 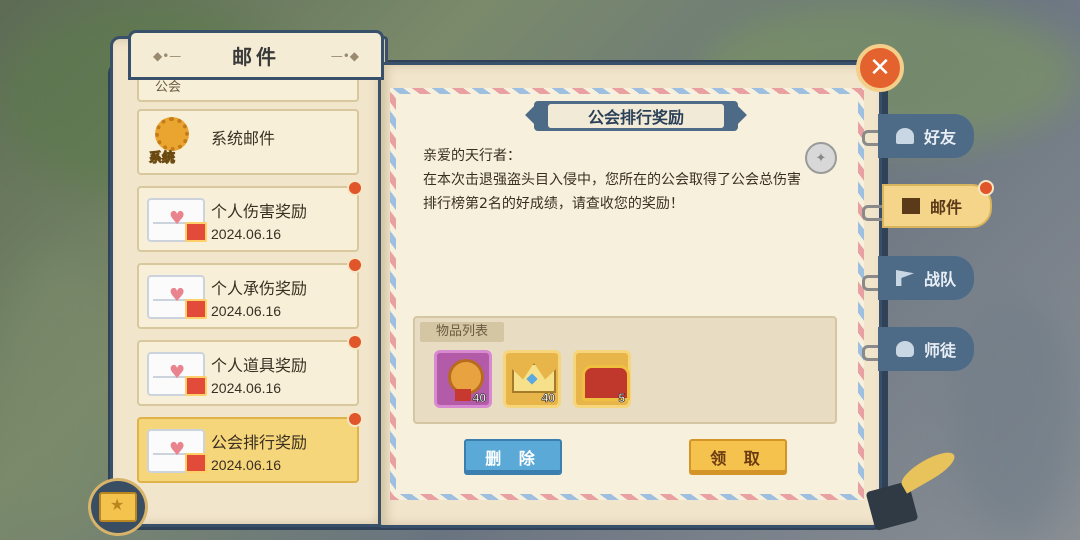 I want to click on mail-detail-title: 公会排行奖励, so click(x=636, y=116).